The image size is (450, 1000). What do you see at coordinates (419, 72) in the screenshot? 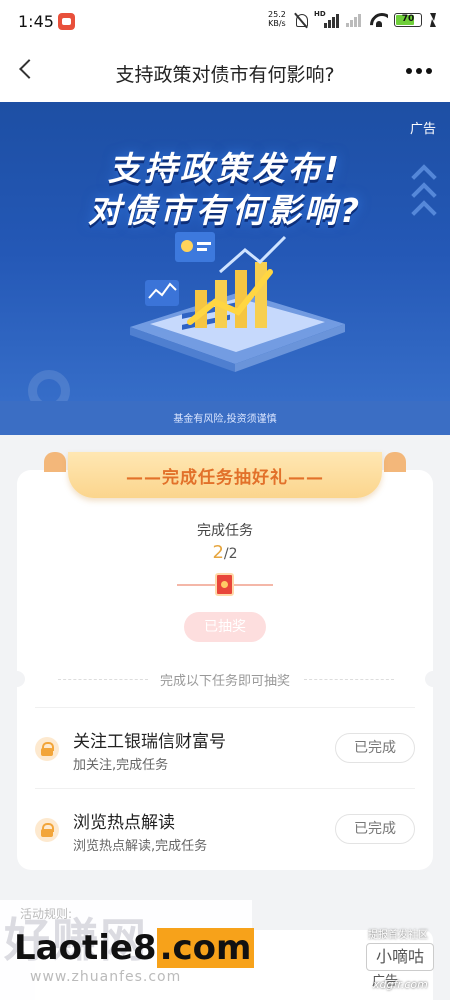
I see `more-icon` at bounding box center [419, 72].